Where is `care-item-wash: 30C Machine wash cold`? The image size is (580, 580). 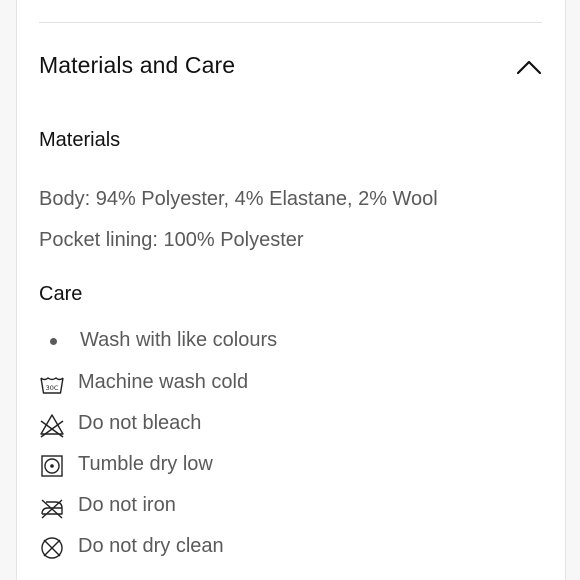
care-item-wash: 30C Machine wash cold is located at coordinates (279, 384).